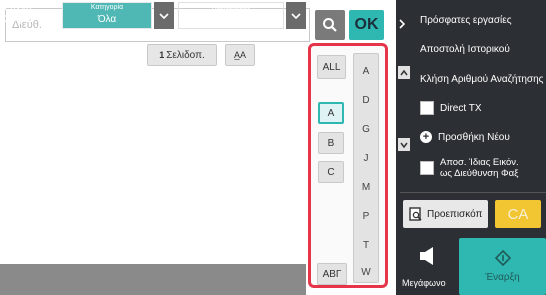 This screenshot has width=546, height=295. What do you see at coordinates (366, 71) in the screenshot?
I see `strip-letter-a: A` at bounding box center [366, 71].